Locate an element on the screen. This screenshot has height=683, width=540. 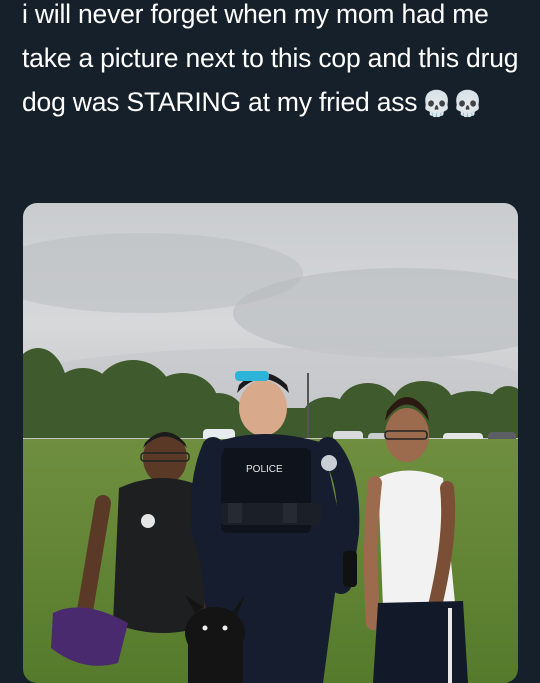
vest-police-label: POLICE is located at coordinates (264, 469).